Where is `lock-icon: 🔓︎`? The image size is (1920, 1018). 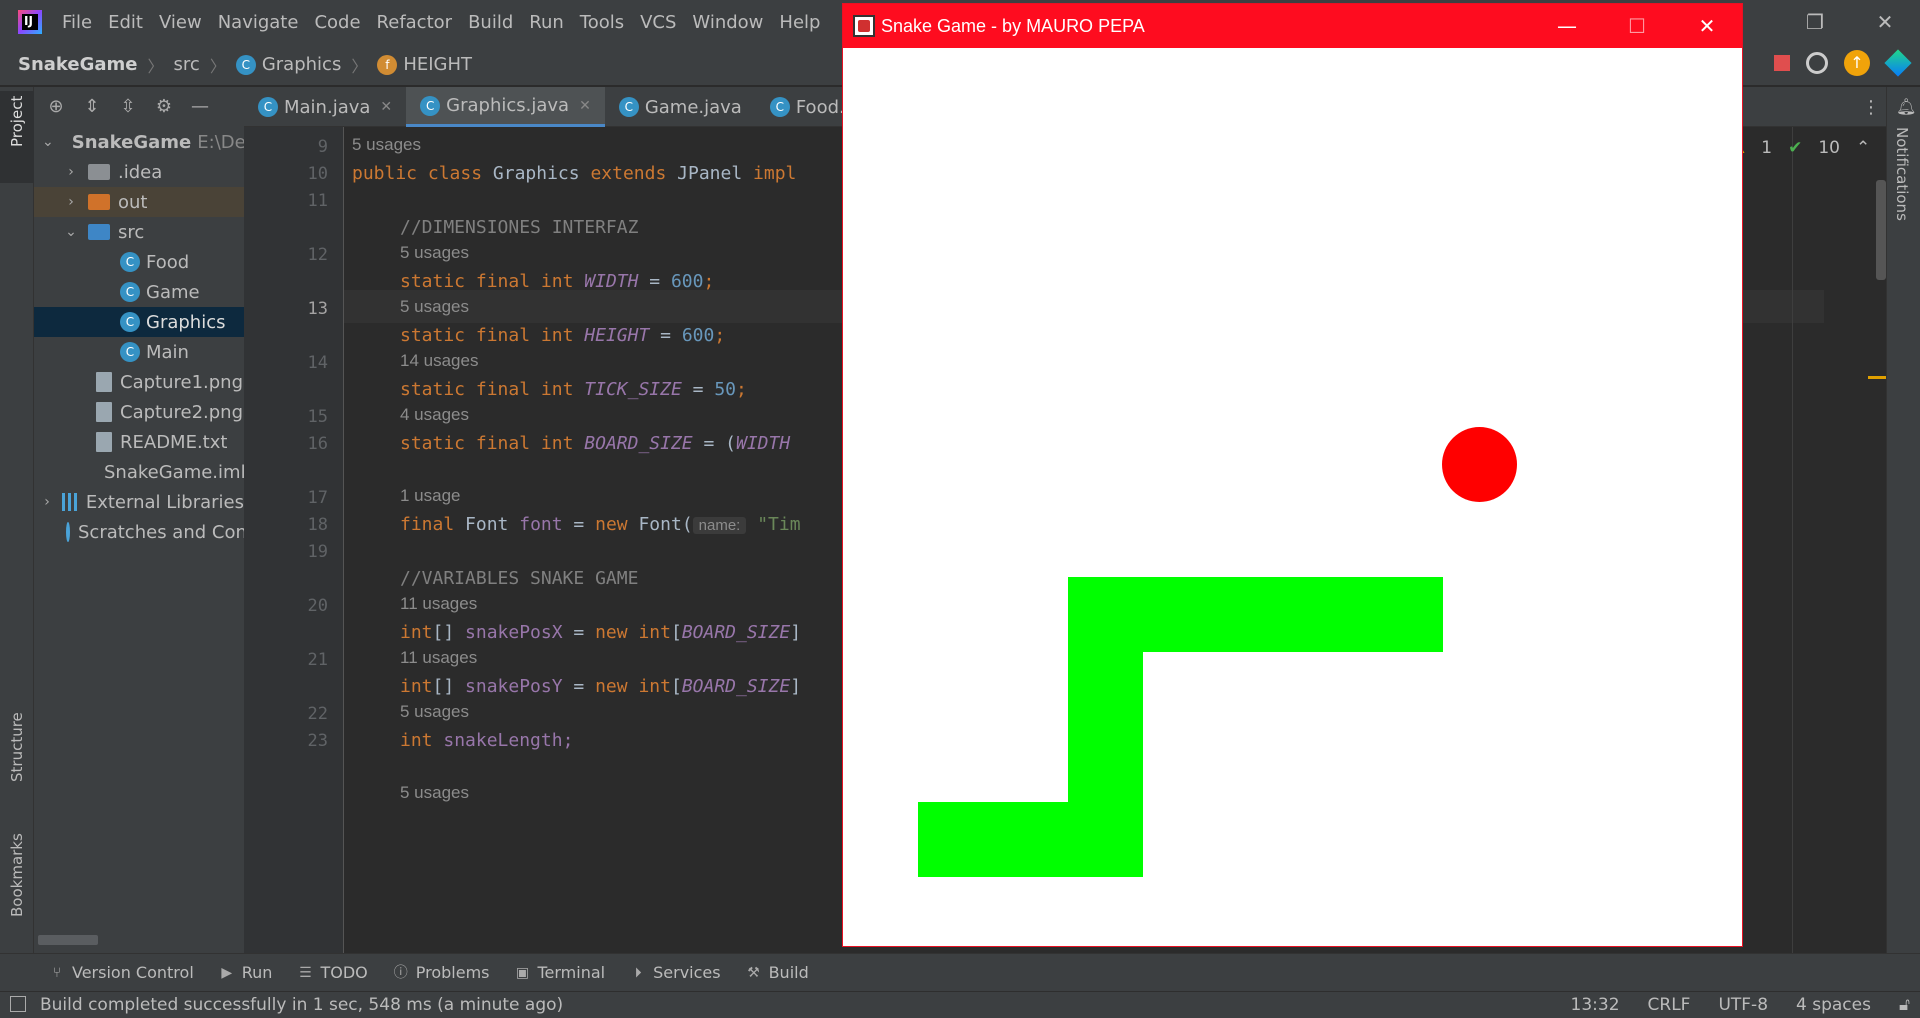 lock-icon: 🔓︎ is located at coordinates (1904, 1005).